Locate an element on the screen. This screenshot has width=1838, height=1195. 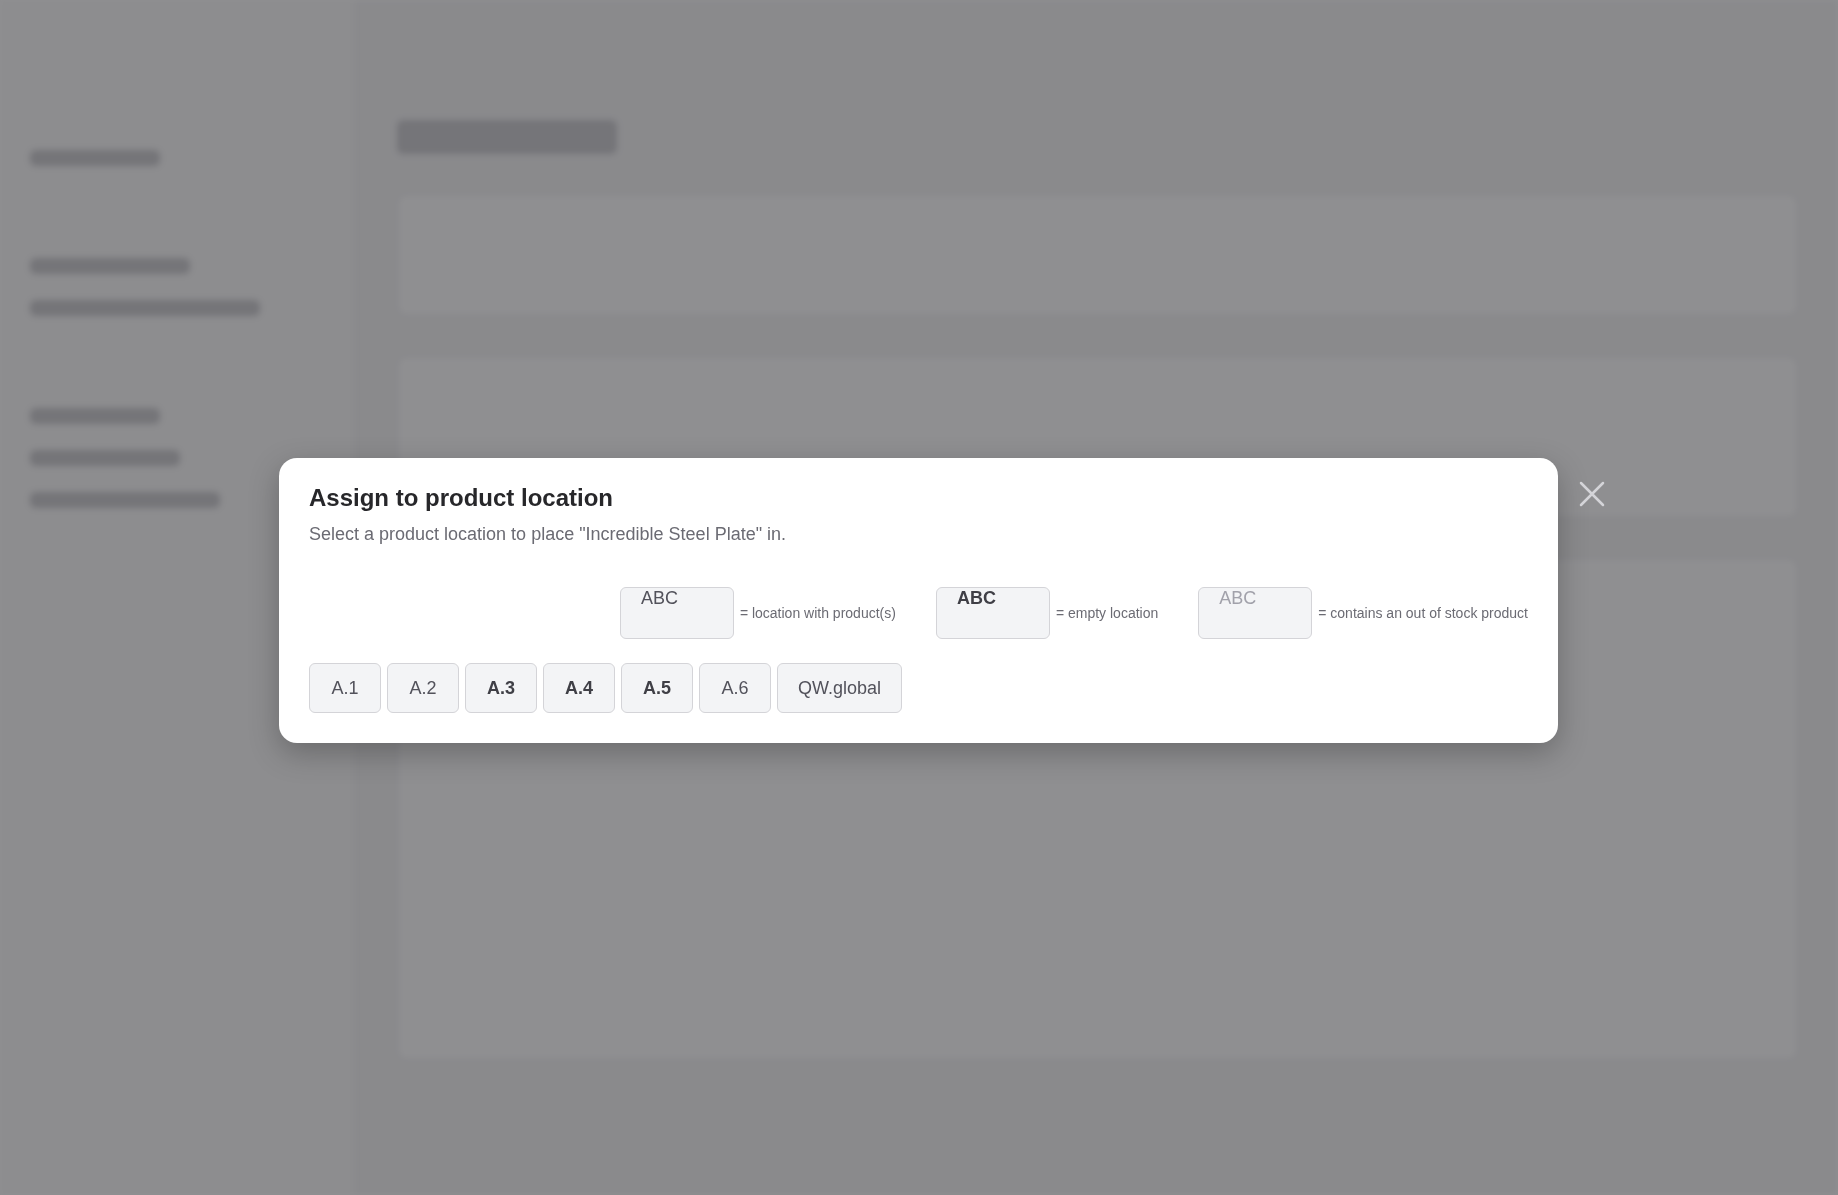
location-button: A.6 is located at coordinates (735, 688).